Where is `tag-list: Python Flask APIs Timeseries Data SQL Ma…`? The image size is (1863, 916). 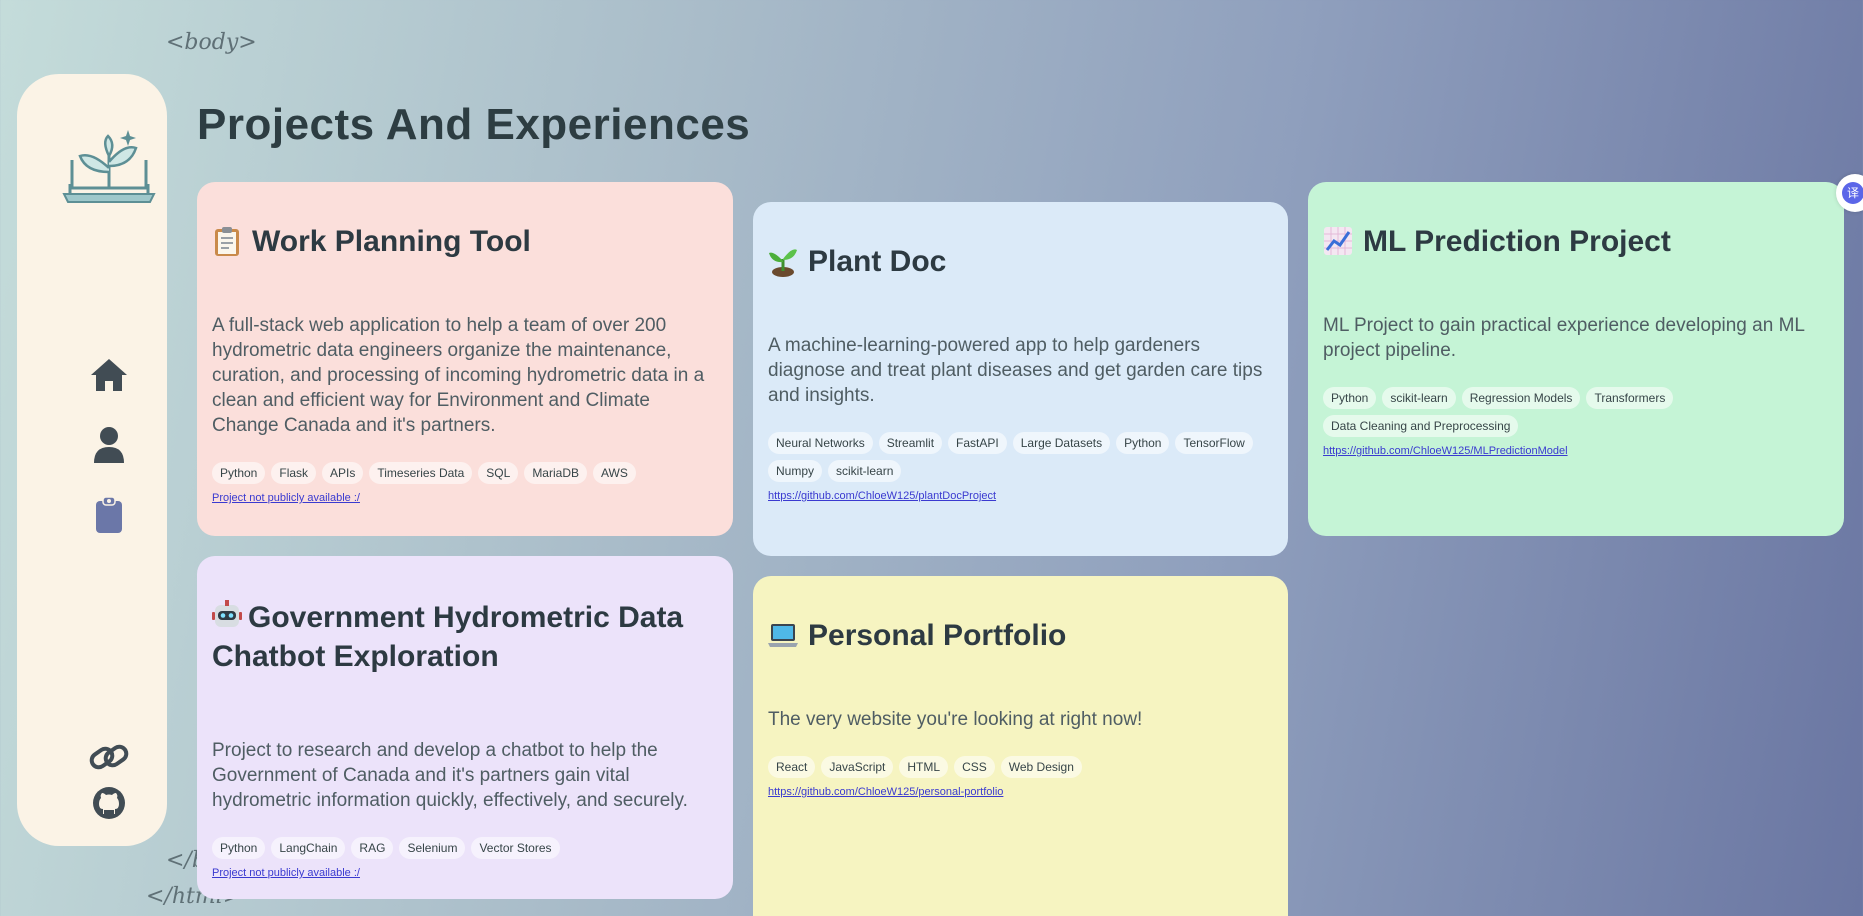 tag-list: Python Flask APIs Timeseries Data SQL Ma… is located at coordinates (465, 473).